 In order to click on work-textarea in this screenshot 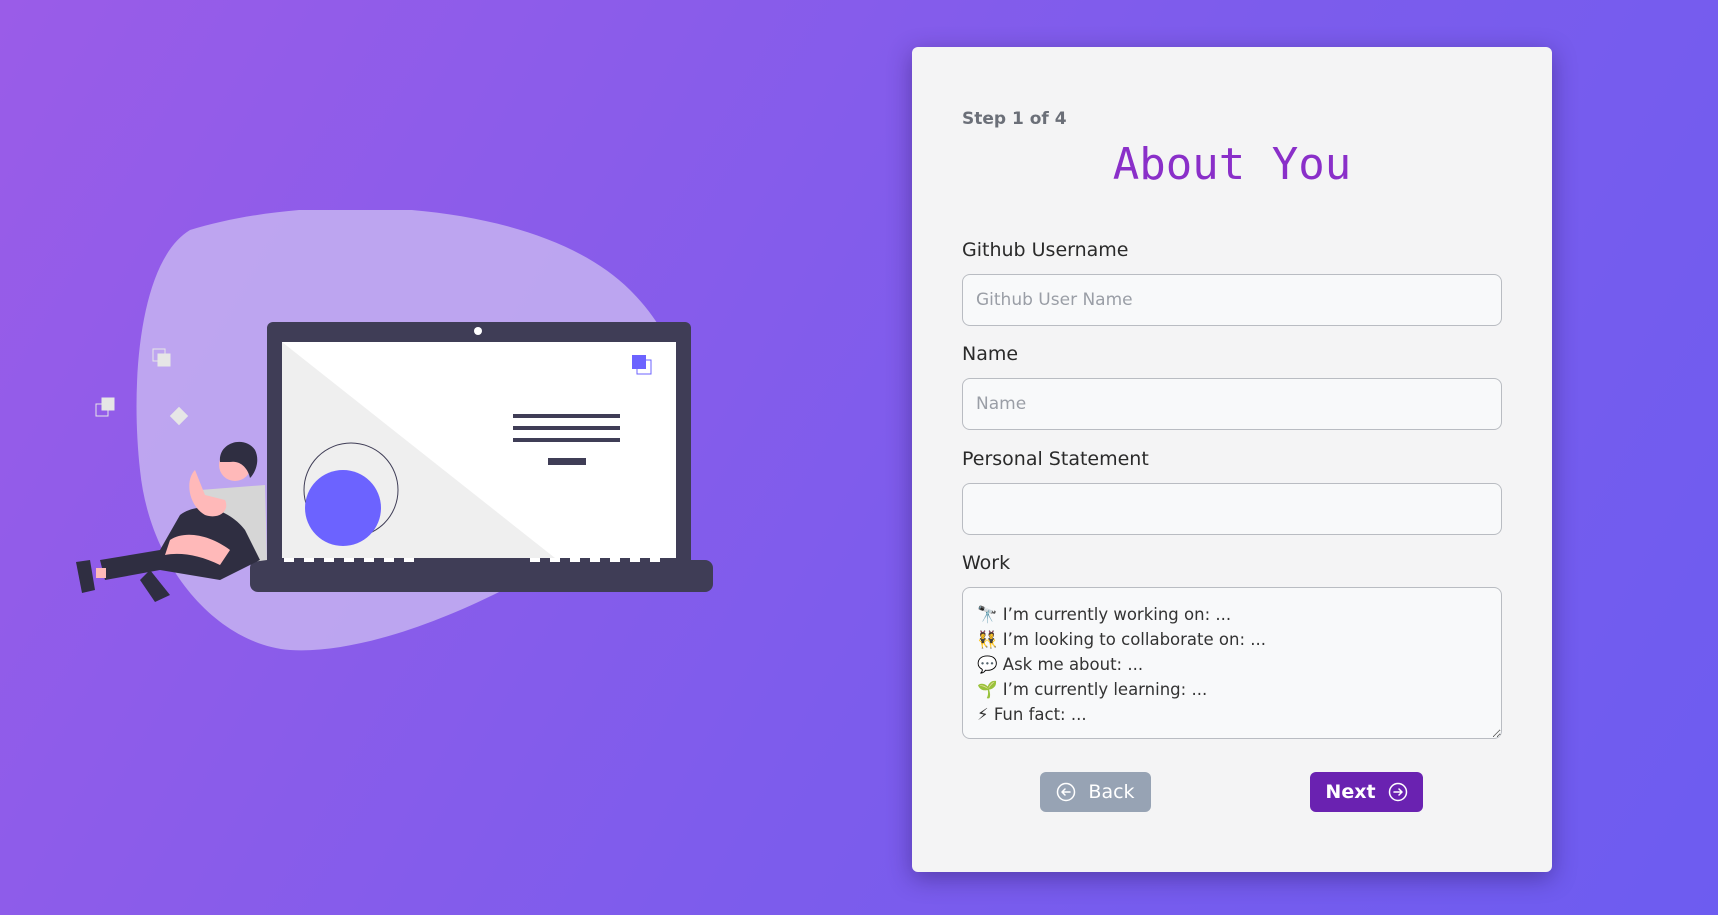, I will do `click(1232, 663)`.